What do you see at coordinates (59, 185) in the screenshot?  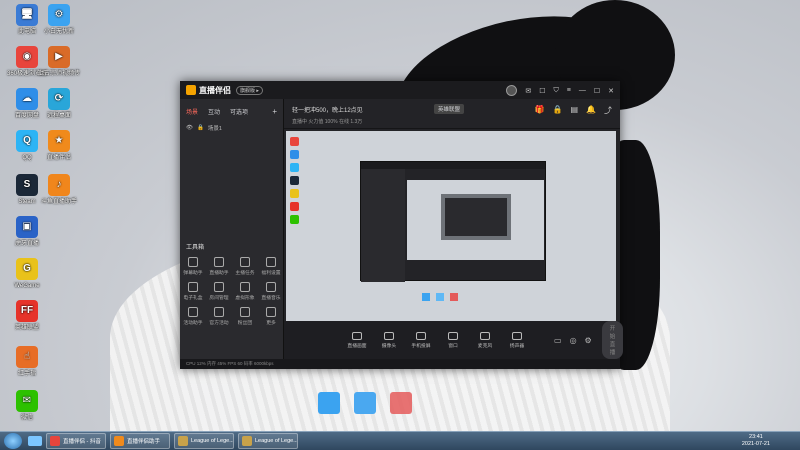 I see `app-icon: ♪` at bounding box center [59, 185].